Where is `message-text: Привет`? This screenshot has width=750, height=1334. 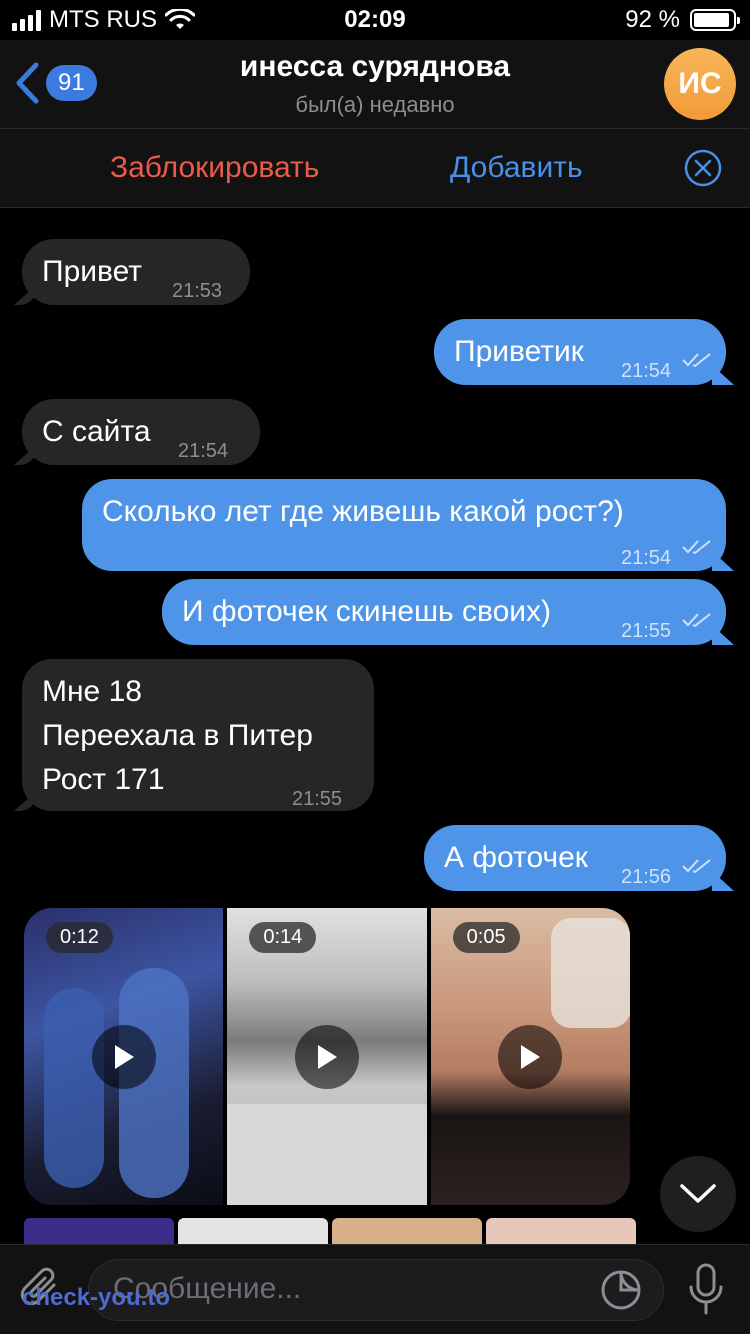
message-text: Привет is located at coordinates (92, 271).